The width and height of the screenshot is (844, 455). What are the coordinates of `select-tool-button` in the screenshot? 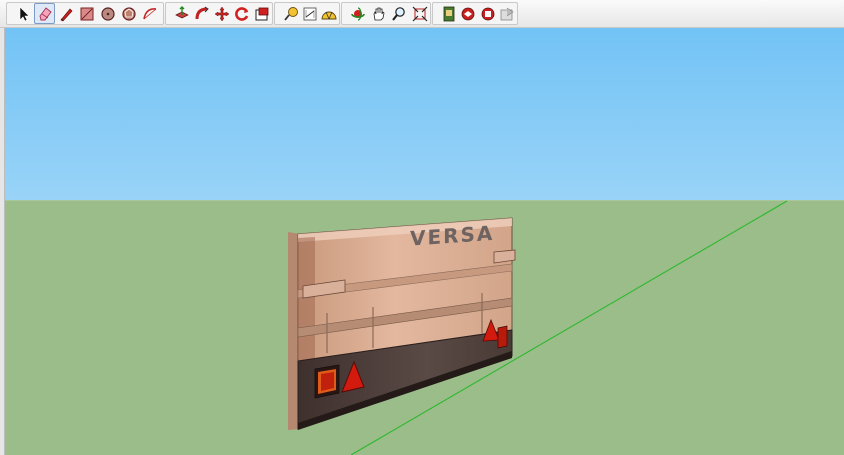 It's located at (23, 13).